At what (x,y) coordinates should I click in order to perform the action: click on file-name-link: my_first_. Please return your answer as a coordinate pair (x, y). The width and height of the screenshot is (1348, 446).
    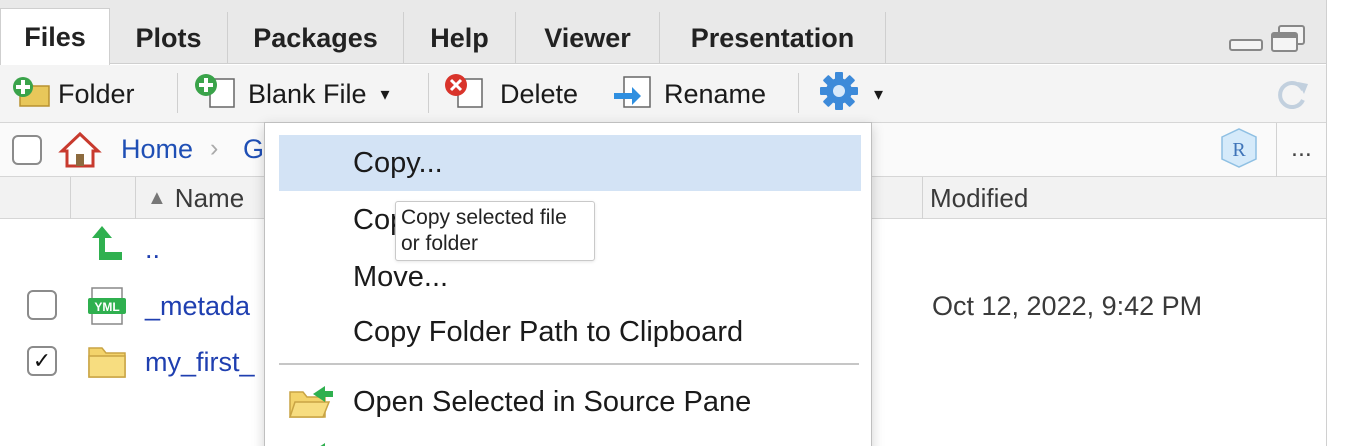
    Looking at the image, I should click on (200, 362).